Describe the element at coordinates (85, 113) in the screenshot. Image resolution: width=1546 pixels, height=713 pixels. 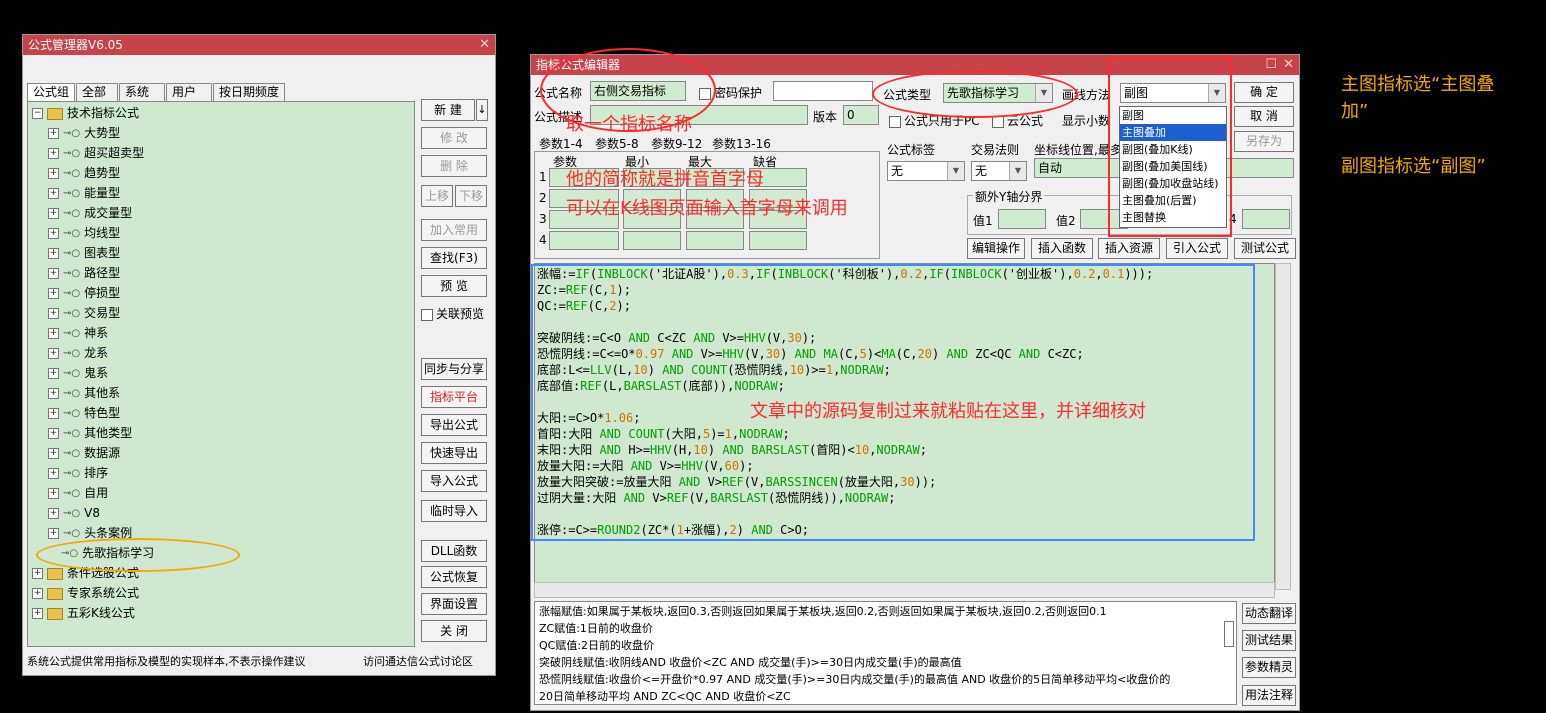
I see `tree-root-technical: − 技术指标公式` at that location.